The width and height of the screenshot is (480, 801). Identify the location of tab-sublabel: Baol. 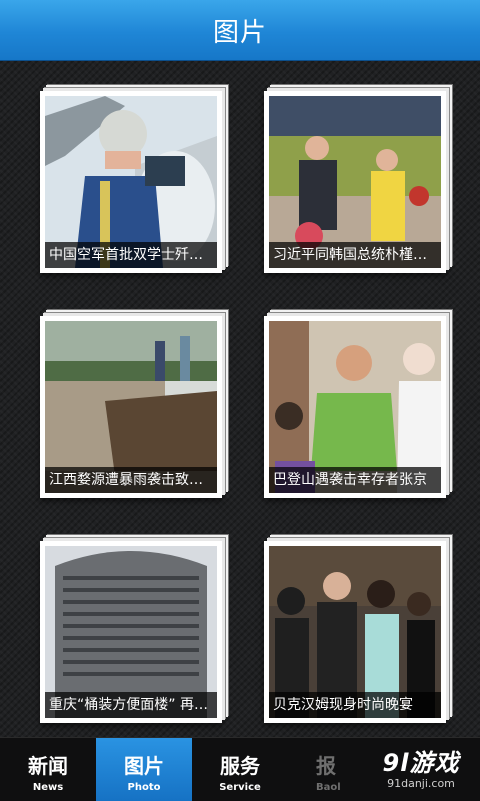
(328, 787).